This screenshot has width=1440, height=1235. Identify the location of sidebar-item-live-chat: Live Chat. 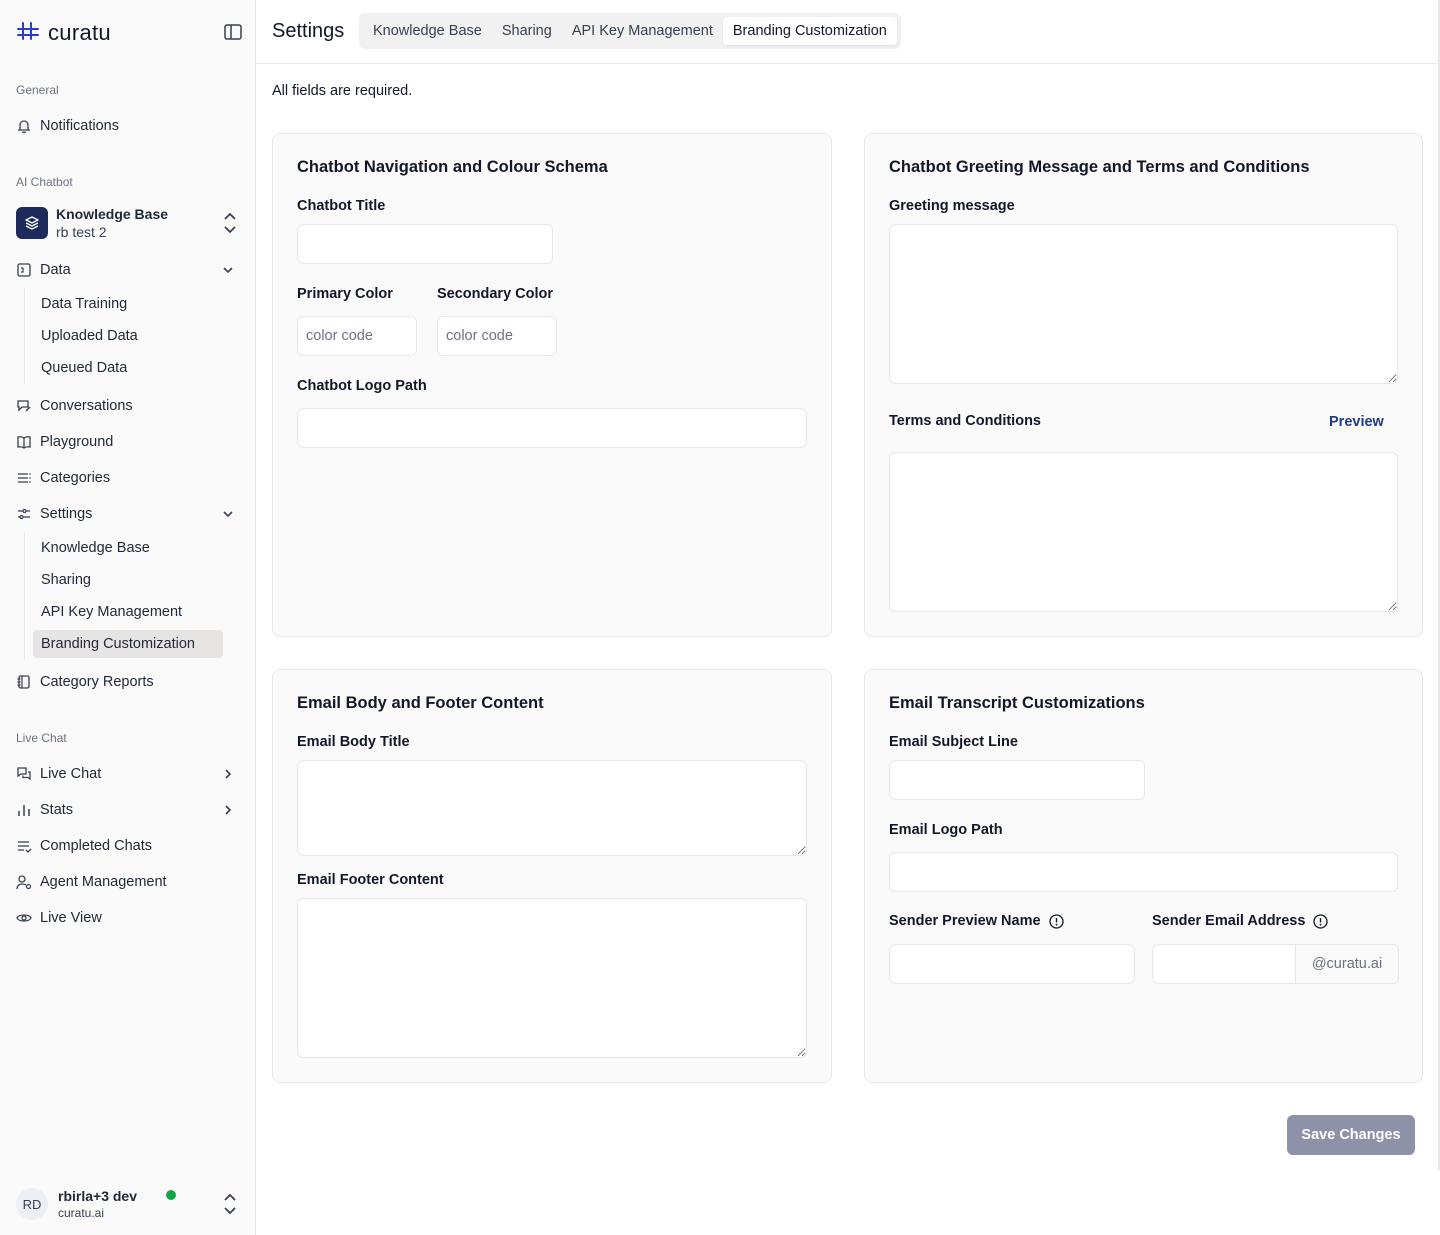
(128, 774).